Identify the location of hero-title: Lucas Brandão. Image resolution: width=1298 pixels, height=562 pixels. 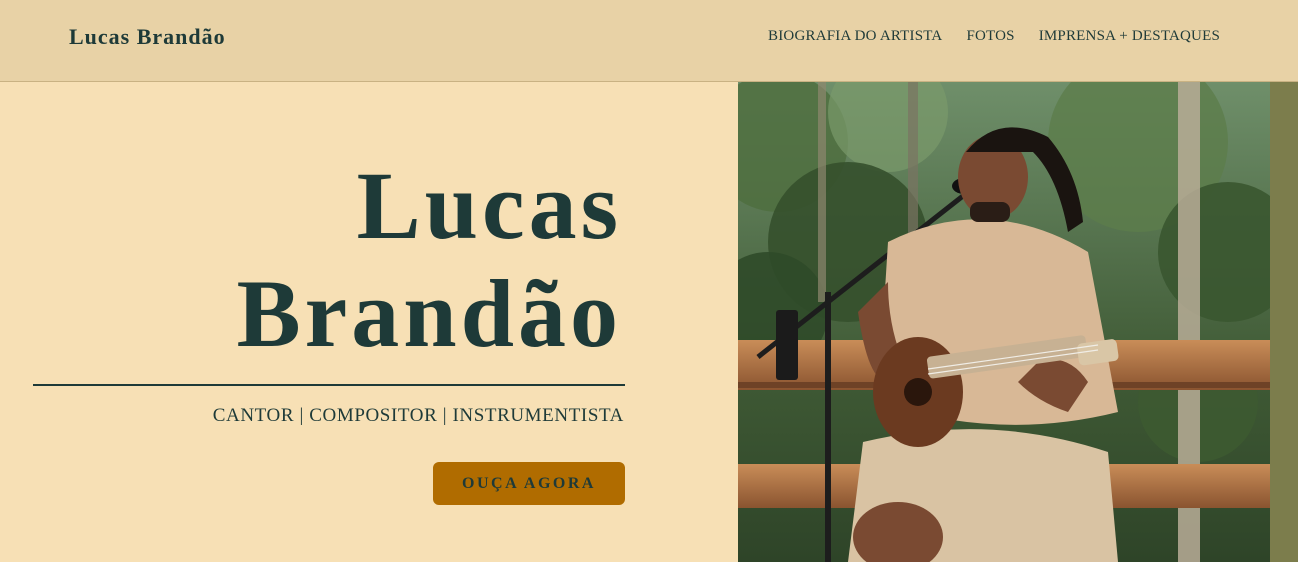
(429, 260).